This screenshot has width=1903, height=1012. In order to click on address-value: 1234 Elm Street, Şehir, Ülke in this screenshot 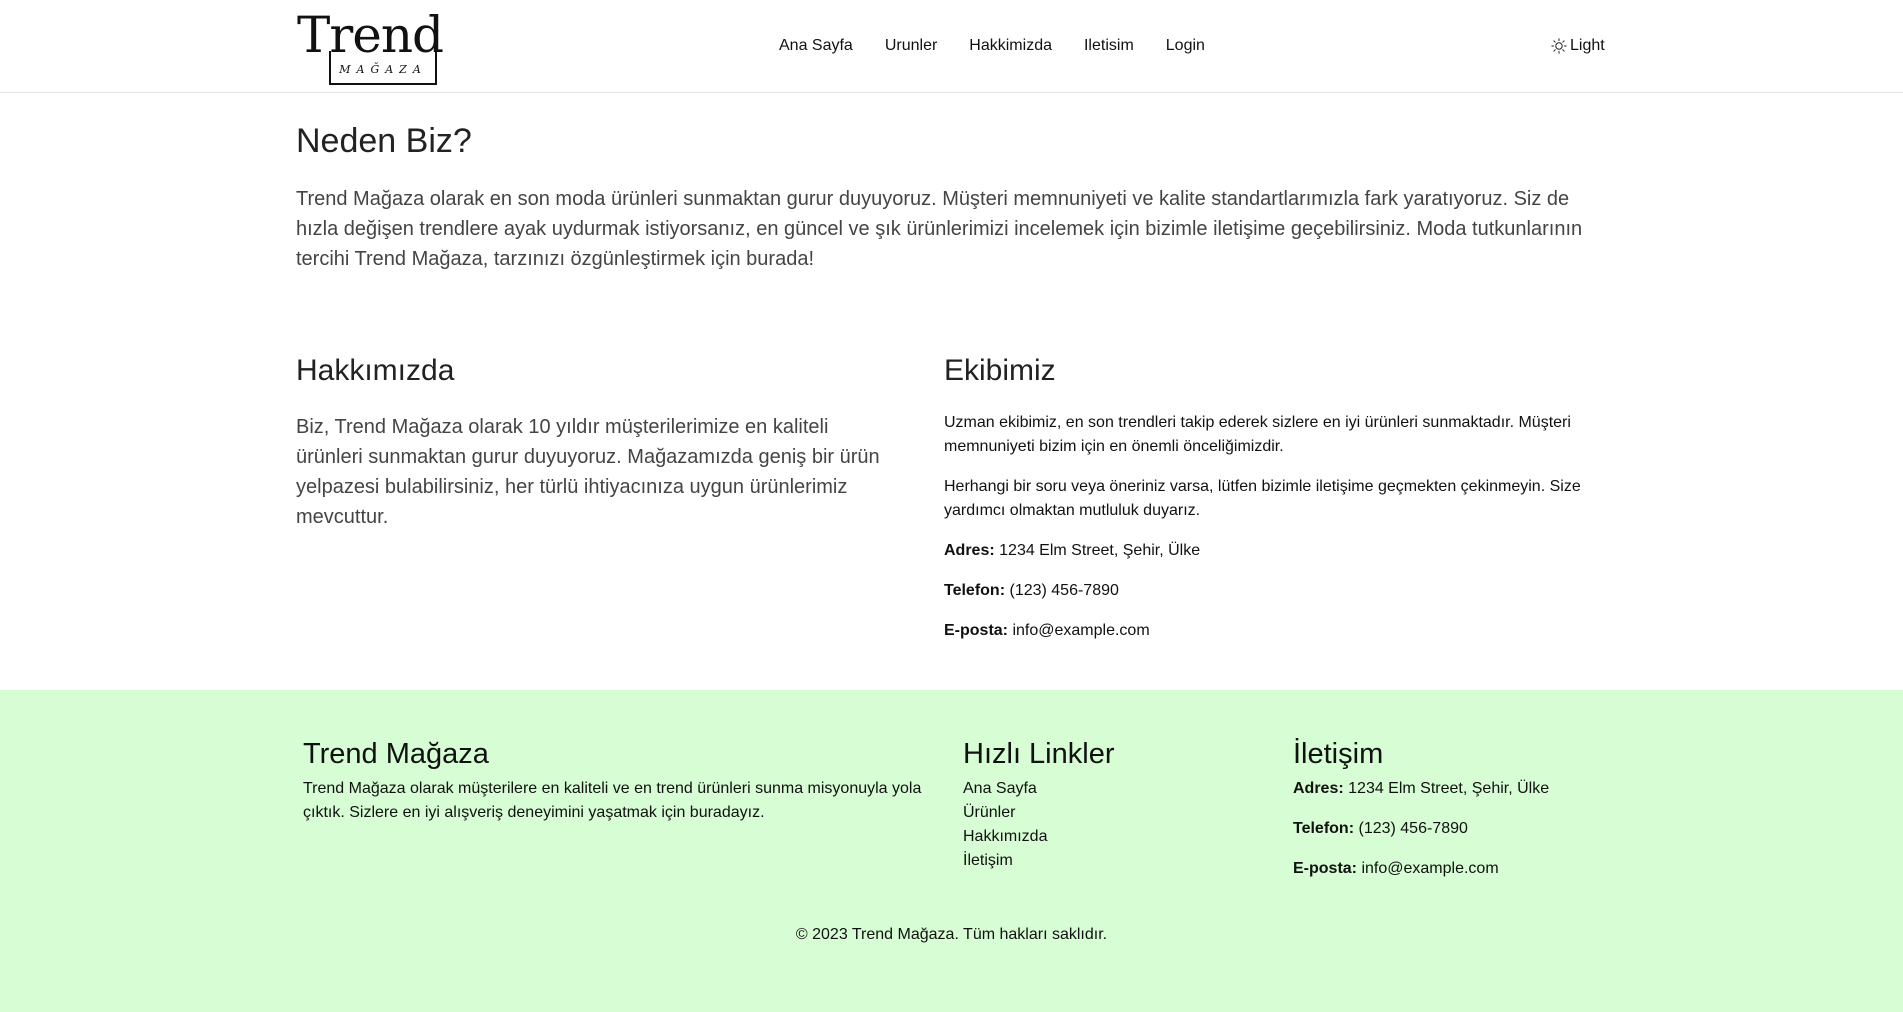, I will do `click(1100, 550)`.